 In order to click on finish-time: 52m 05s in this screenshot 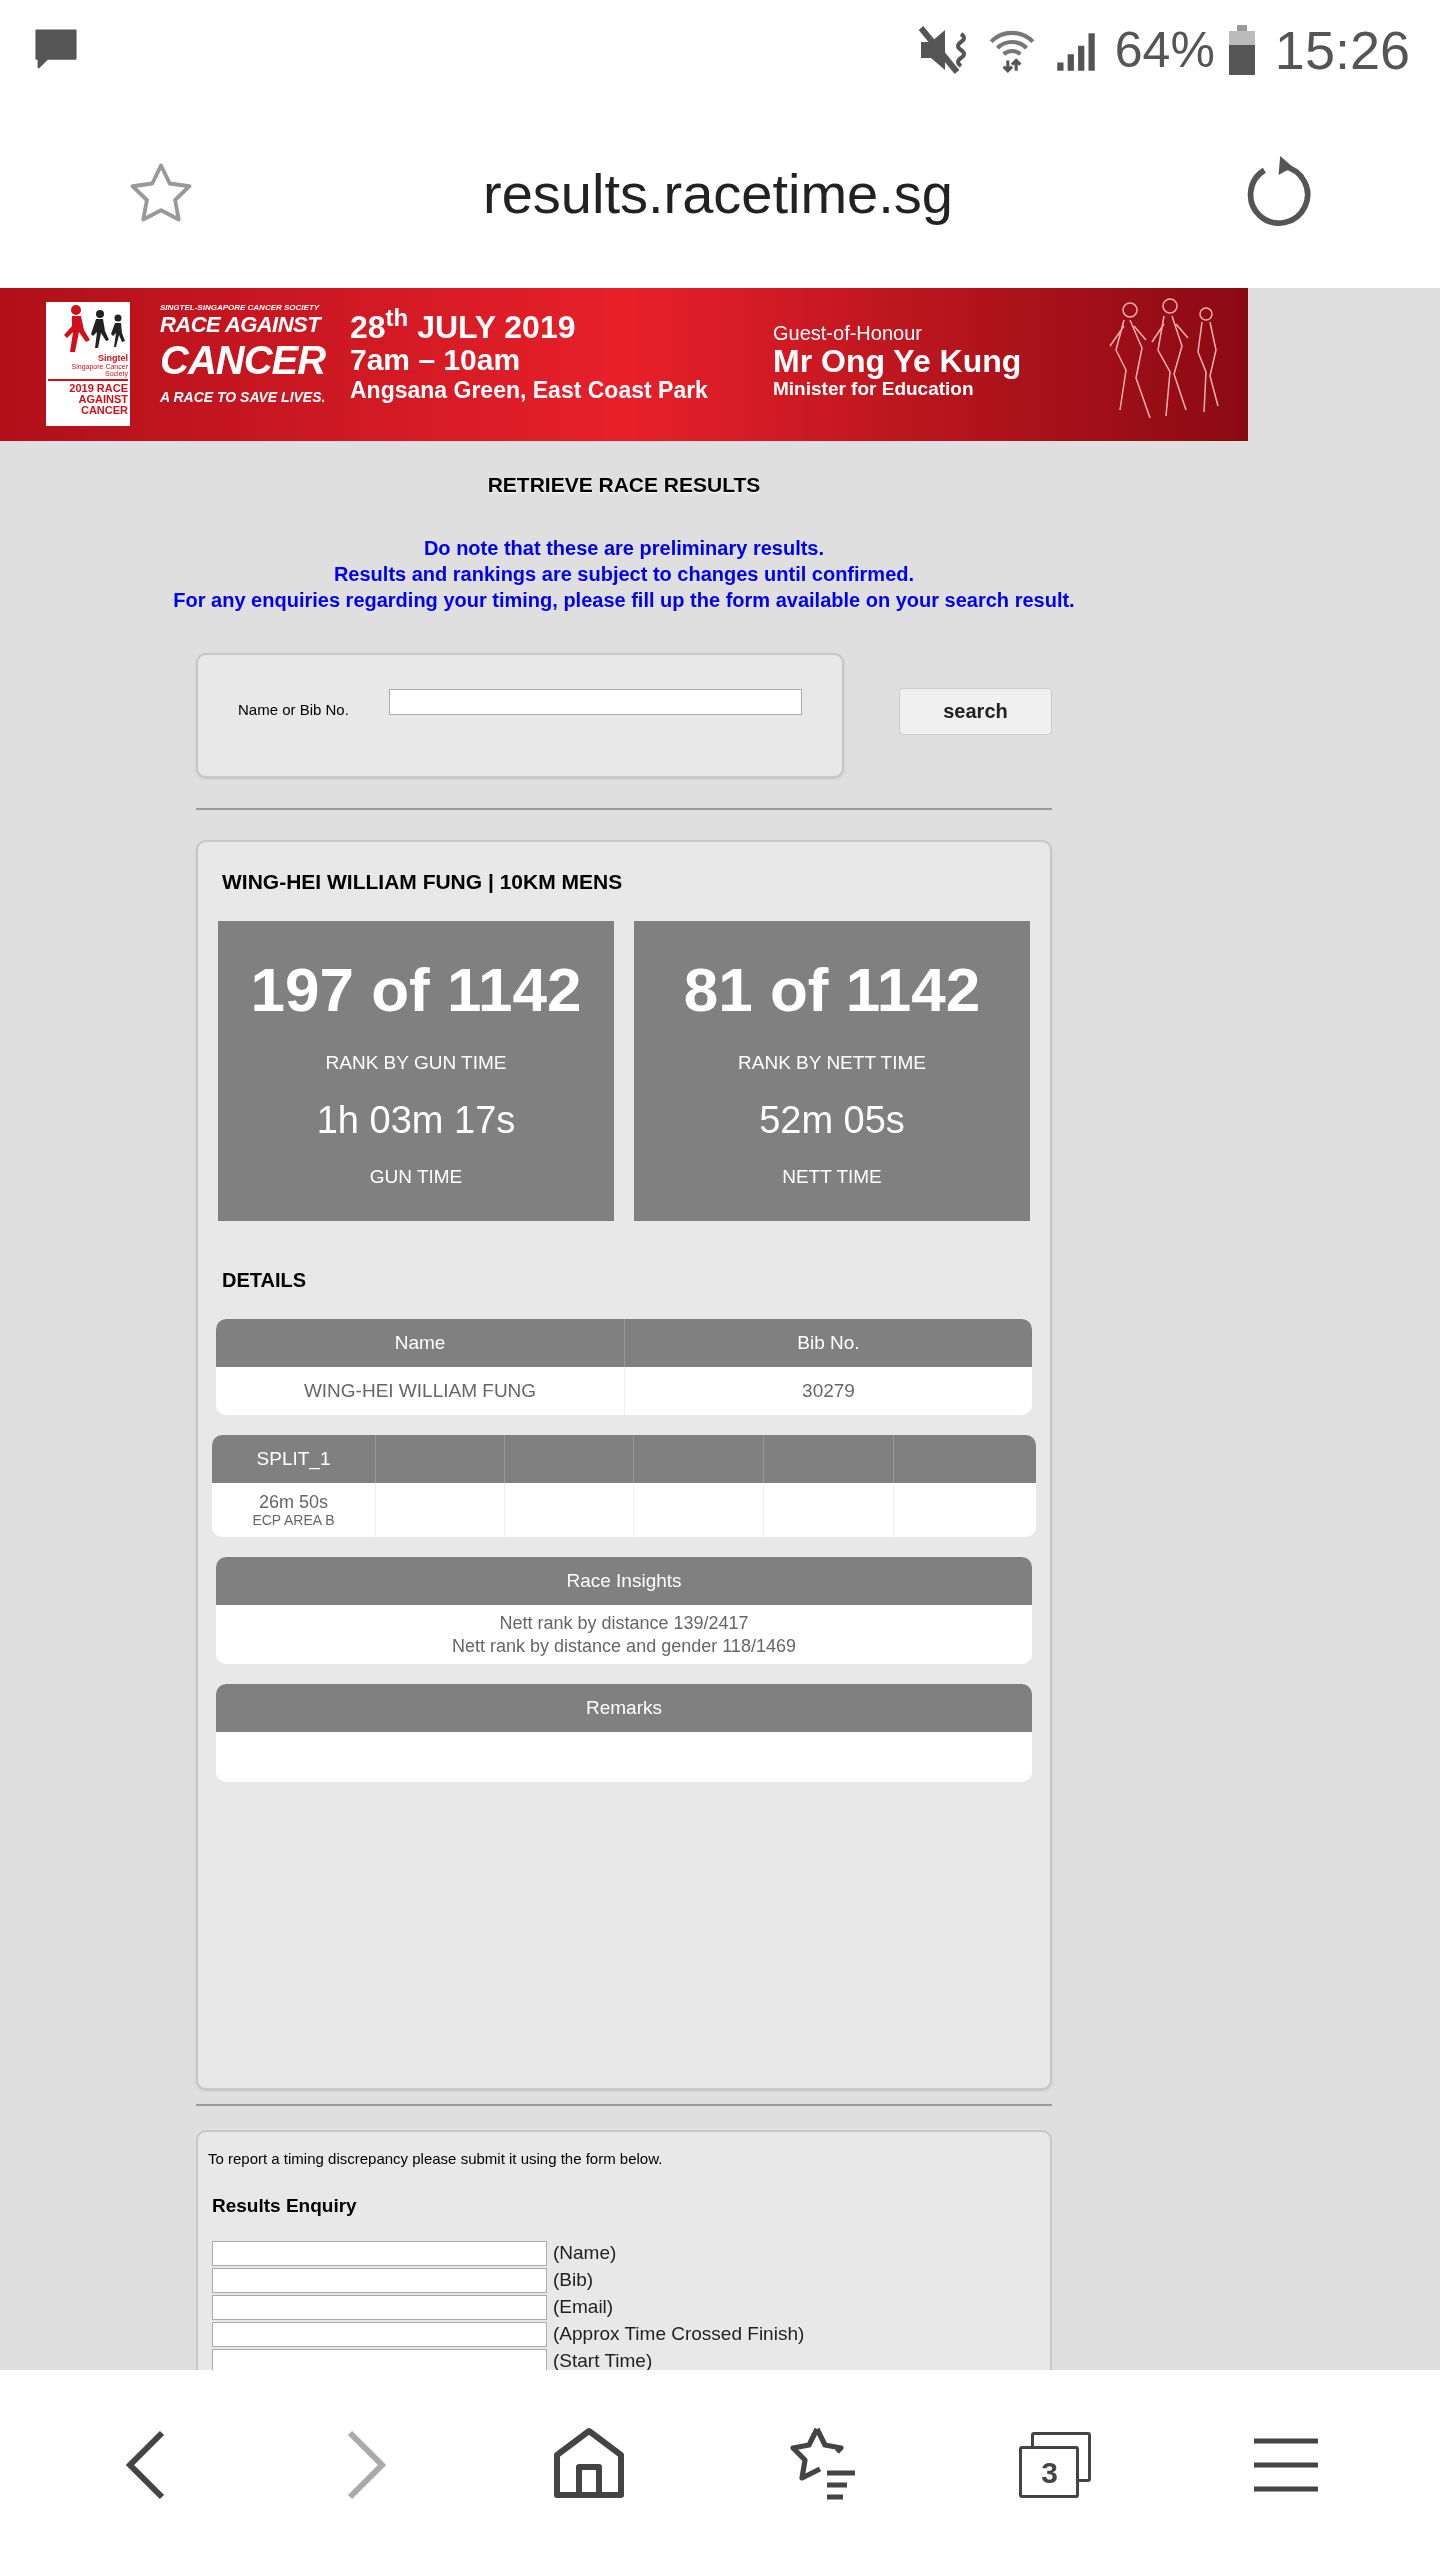, I will do `click(832, 1120)`.